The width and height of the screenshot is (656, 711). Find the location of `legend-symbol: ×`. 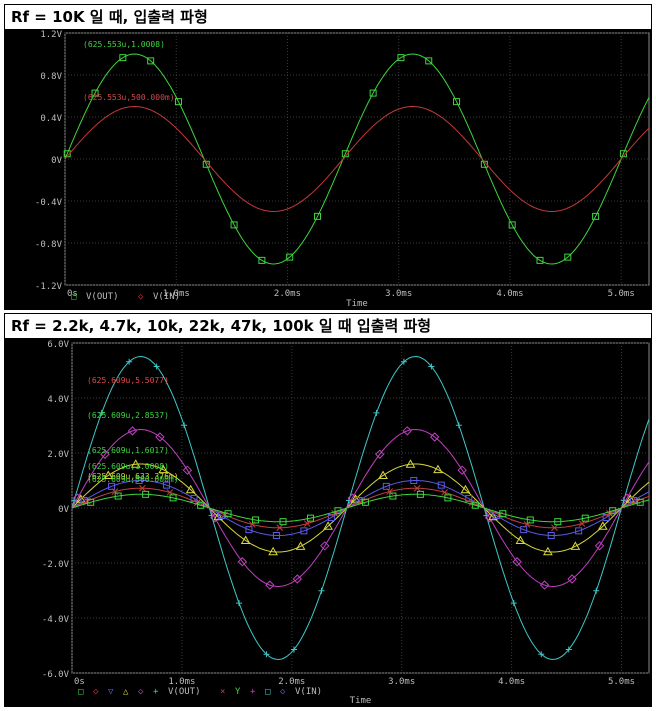

legend-symbol: × is located at coordinates (222, 692).